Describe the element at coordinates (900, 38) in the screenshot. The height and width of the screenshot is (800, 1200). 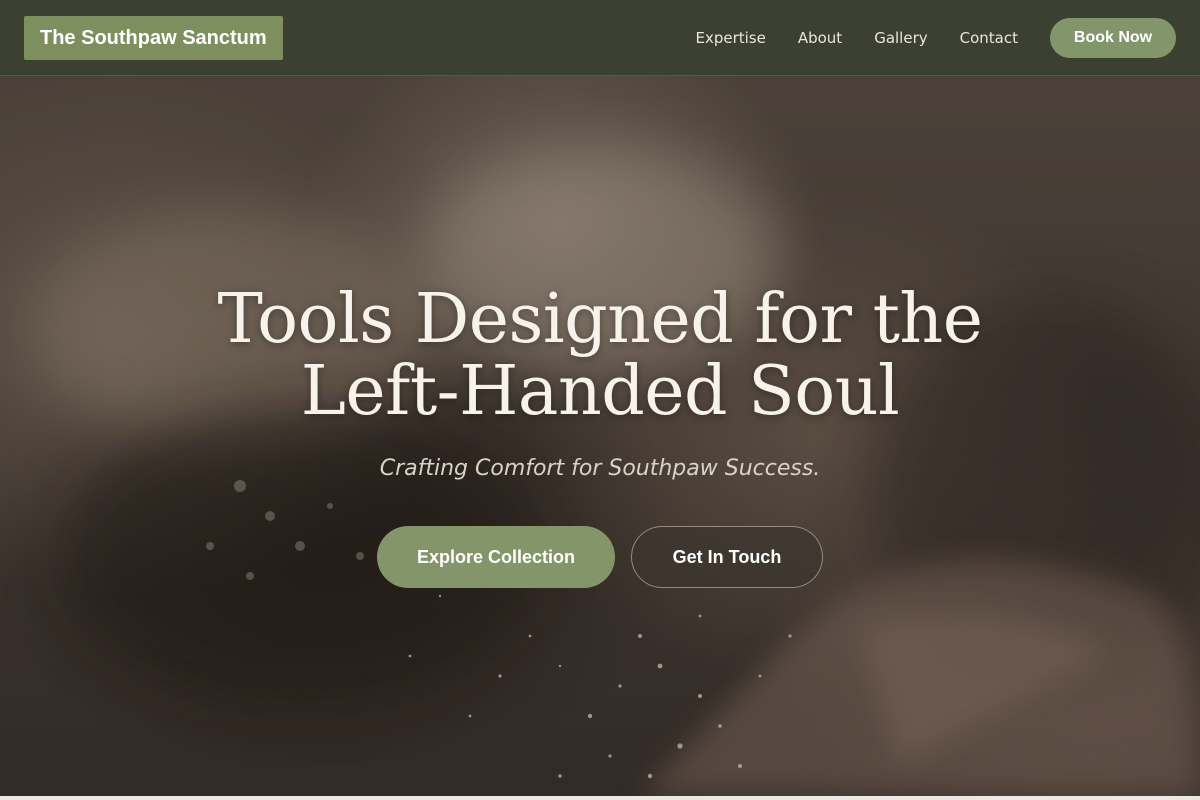
I see `nav-link-gallery: Gallery` at that location.